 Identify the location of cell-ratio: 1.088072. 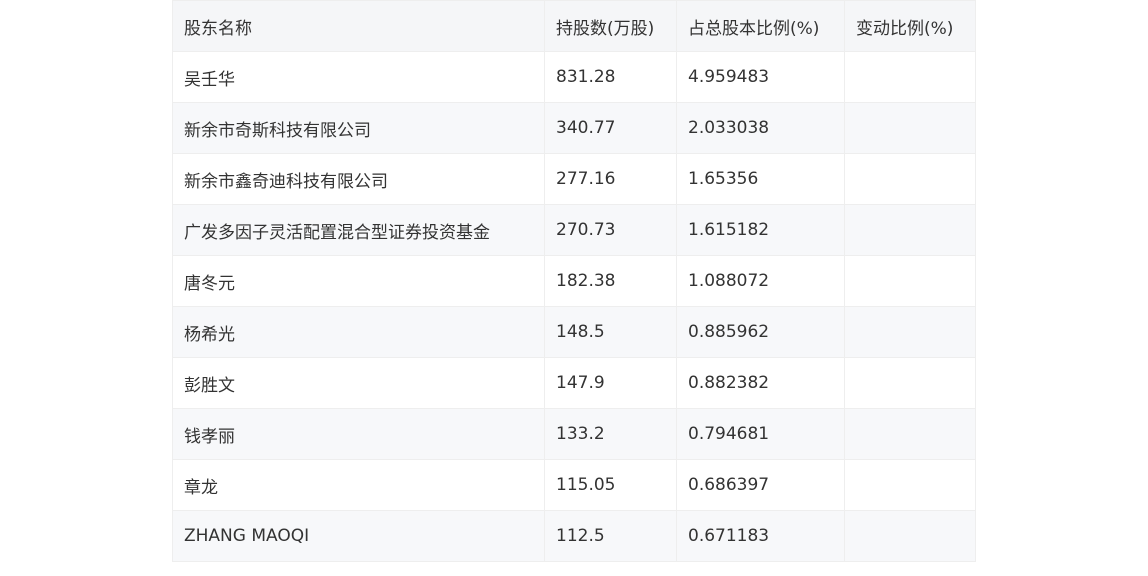
(760, 281).